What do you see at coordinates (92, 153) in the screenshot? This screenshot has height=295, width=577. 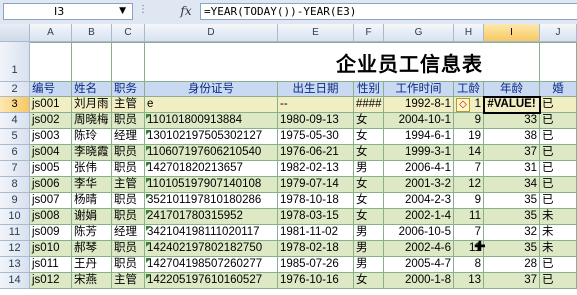 I see `table-cell: 李晓霞` at bounding box center [92, 153].